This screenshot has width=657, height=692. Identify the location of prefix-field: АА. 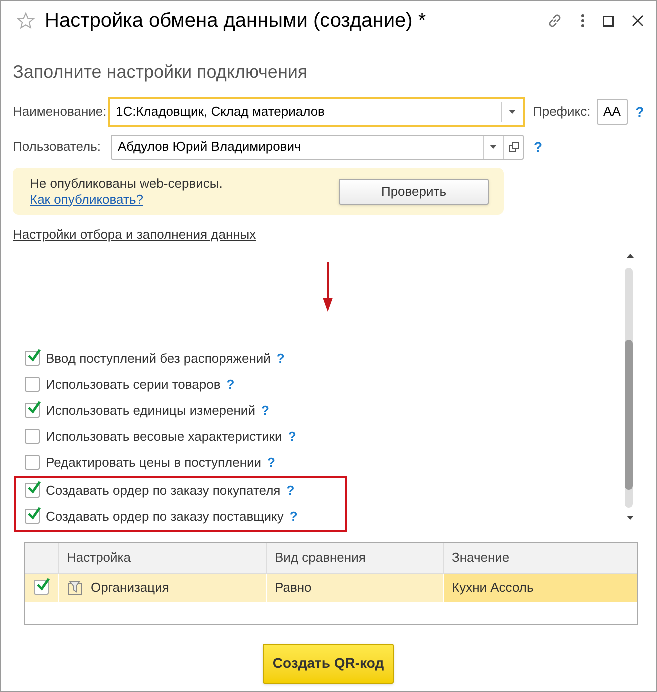
(612, 112).